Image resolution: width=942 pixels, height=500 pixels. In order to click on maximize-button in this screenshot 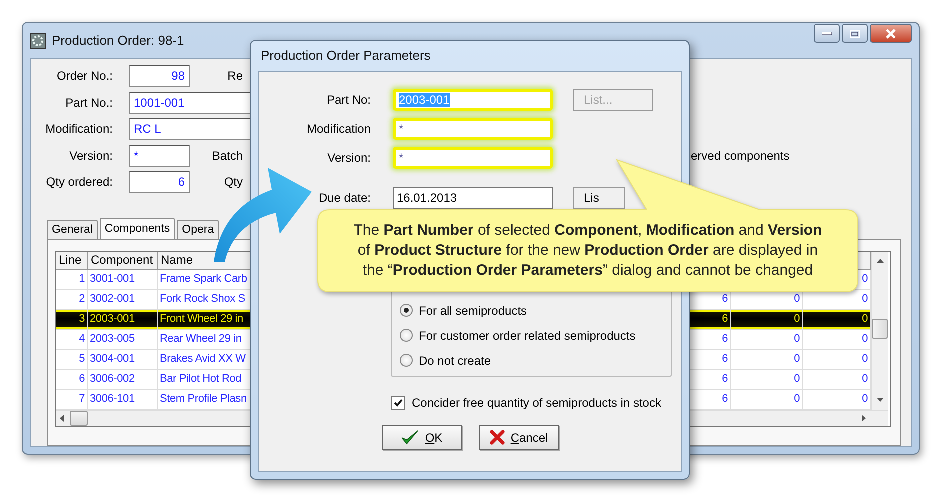, I will do `click(855, 33)`.